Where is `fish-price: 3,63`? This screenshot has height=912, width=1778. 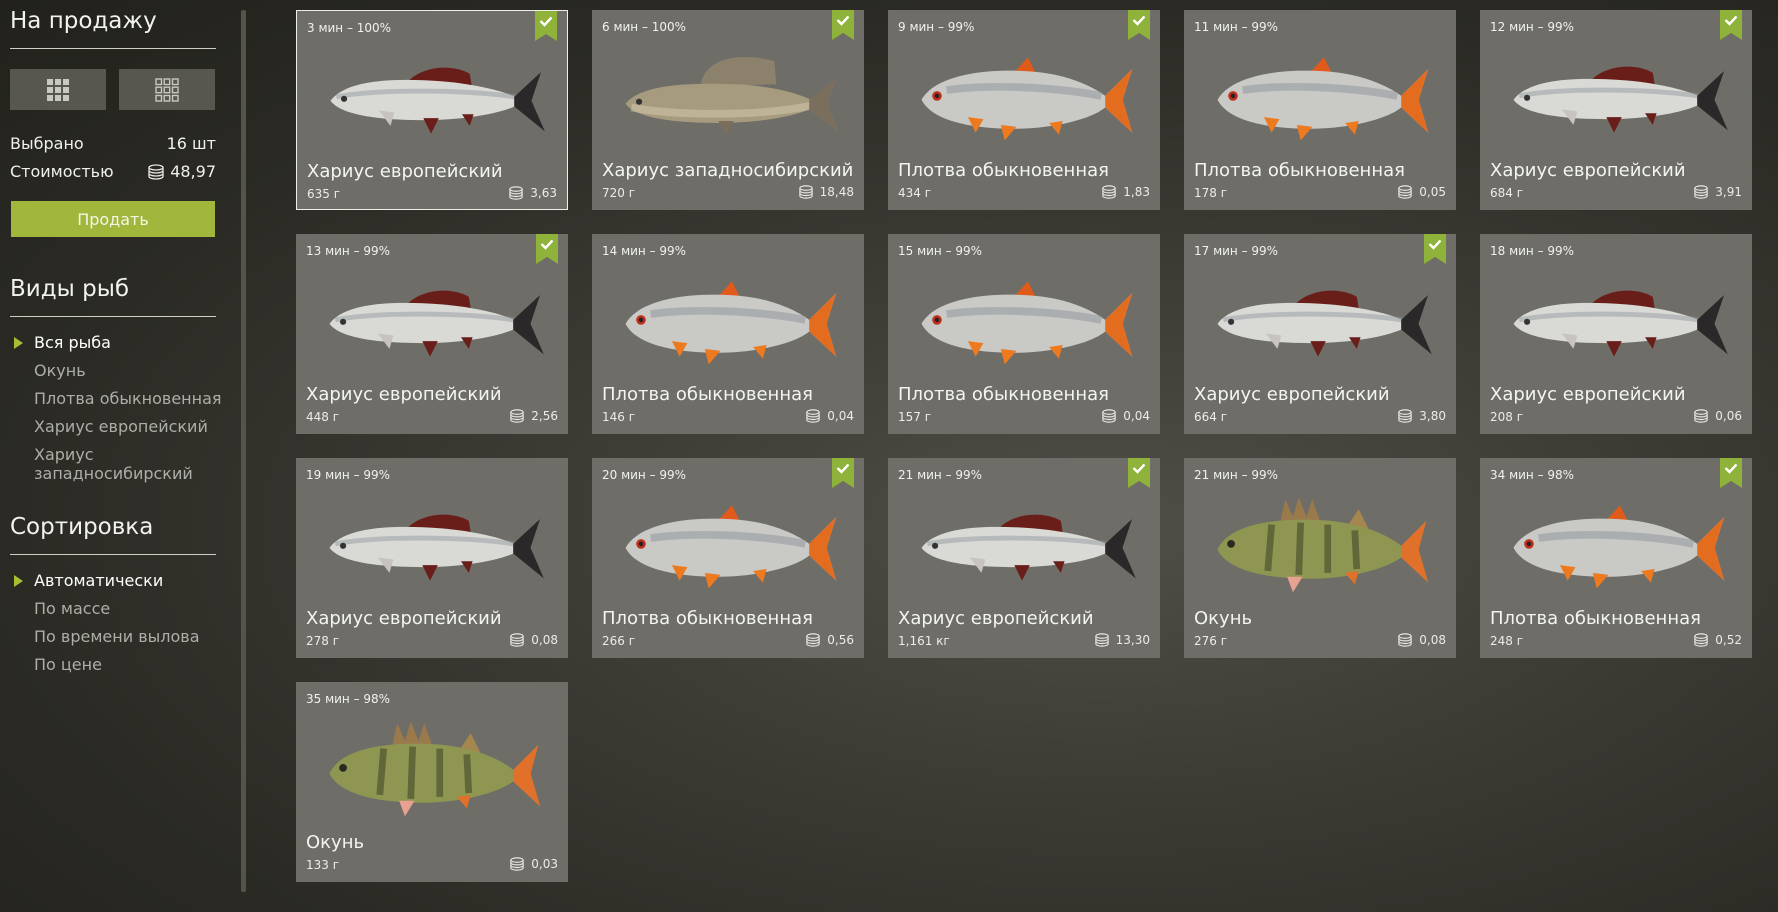
fish-price: 3,63 is located at coordinates (532, 193).